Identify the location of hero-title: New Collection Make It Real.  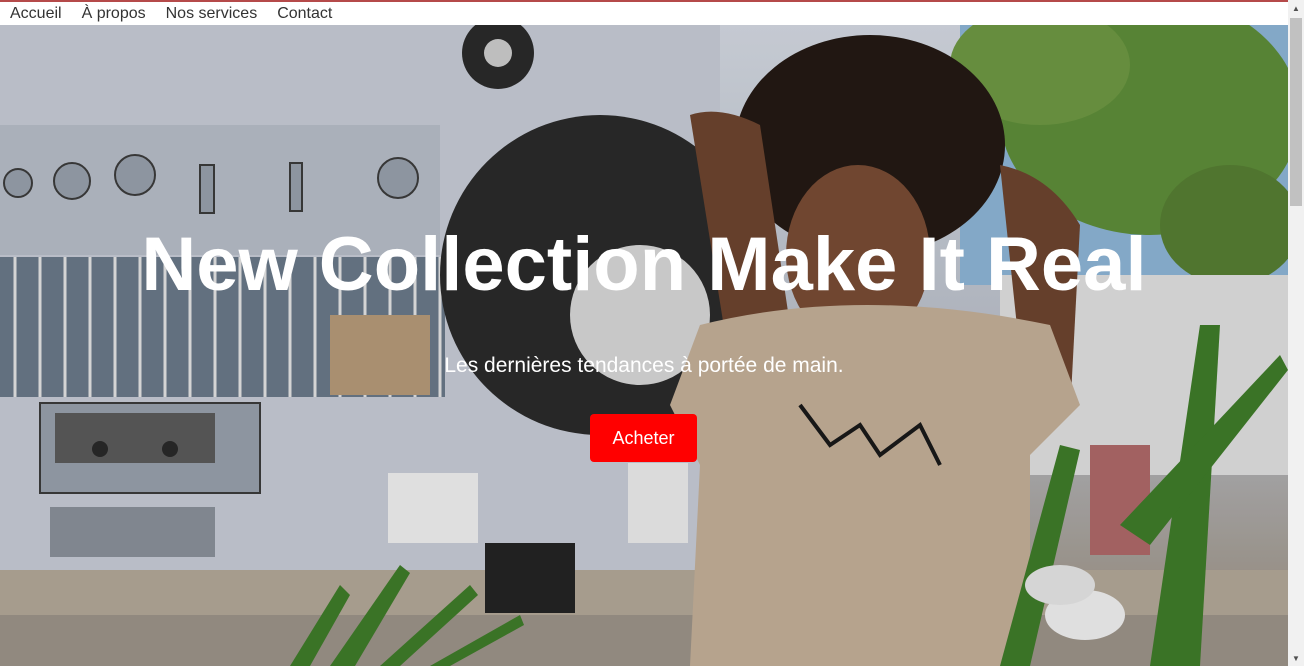
(644, 264).